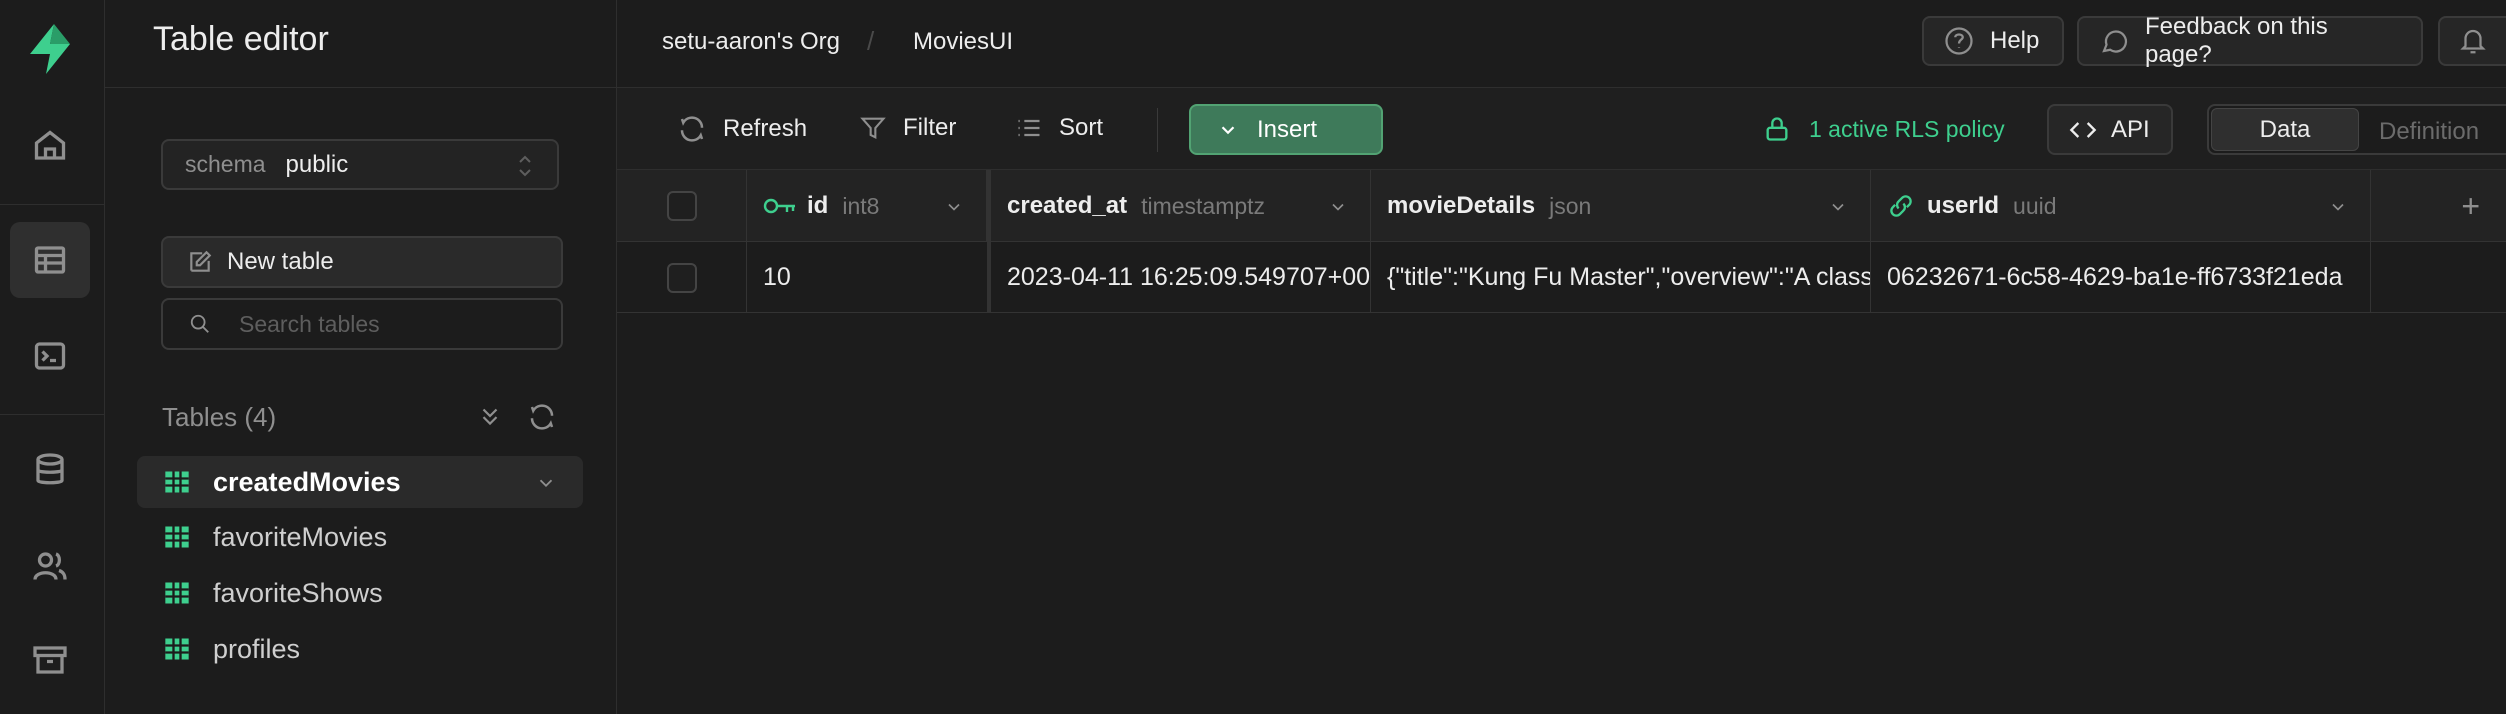  What do you see at coordinates (1963, 205) in the screenshot?
I see `column-name: userId` at bounding box center [1963, 205].